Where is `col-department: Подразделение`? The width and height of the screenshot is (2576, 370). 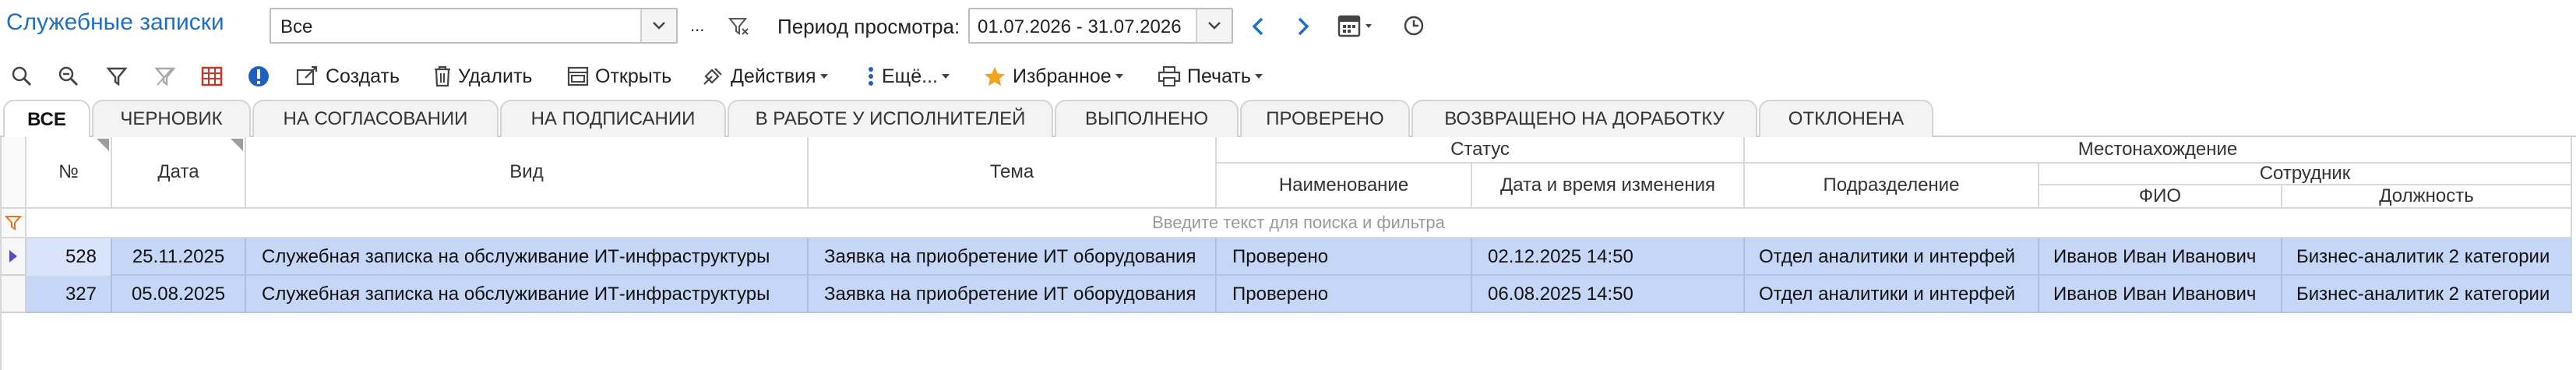
col-department: Подразделение is located at coordinates (1892, 186).